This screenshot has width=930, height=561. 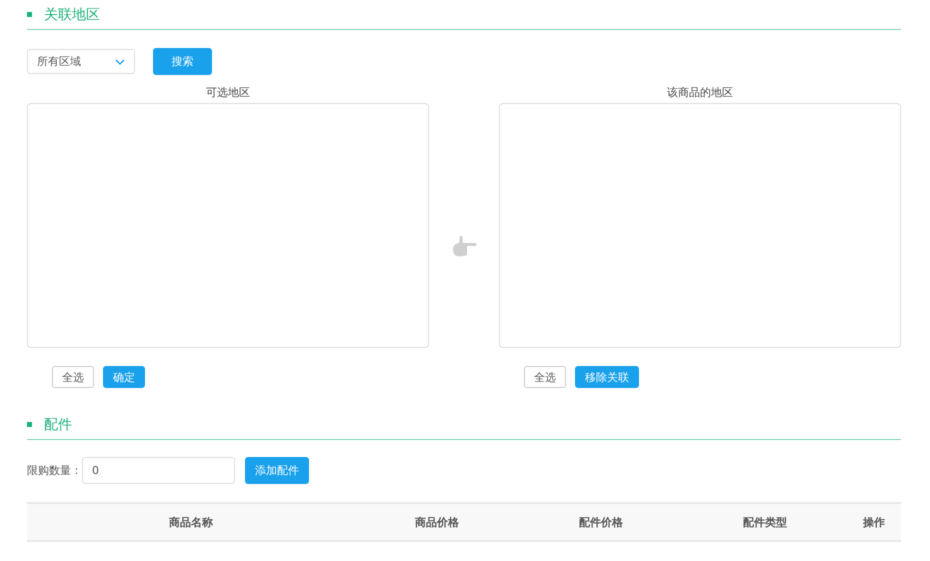 I want to click on chevron-down-icon, so click(x=120, y=61).